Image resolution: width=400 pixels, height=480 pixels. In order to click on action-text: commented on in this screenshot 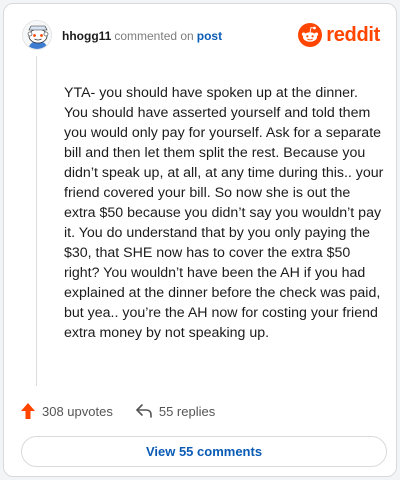, I will do `click(154, 36)`.